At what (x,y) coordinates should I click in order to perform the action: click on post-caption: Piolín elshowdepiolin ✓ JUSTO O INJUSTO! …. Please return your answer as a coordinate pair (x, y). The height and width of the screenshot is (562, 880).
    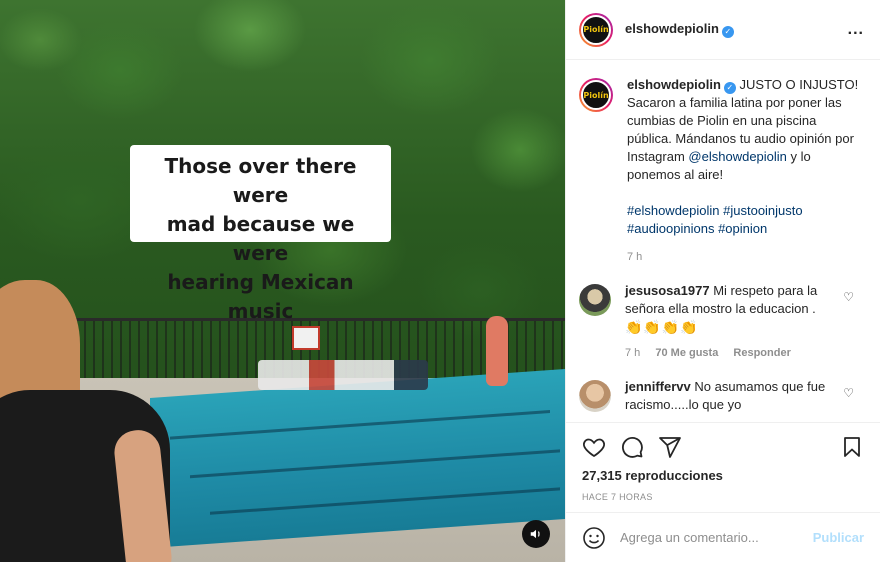
    Looking at the image, I should click on (721, 171).